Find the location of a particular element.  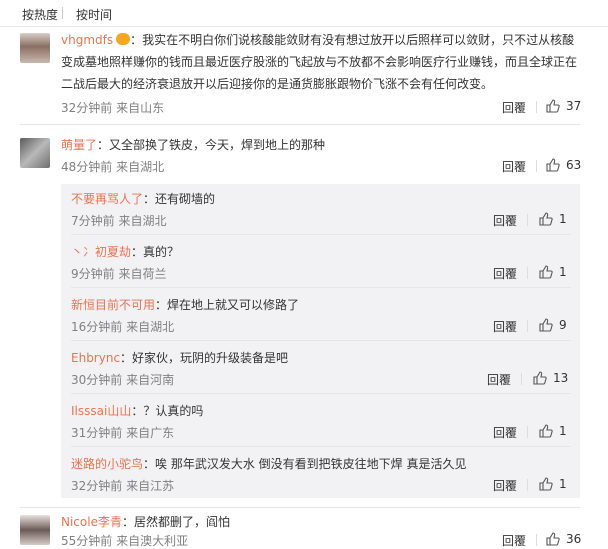

reply-body: Ehbrync：好家伙，玩阴的升级装备是吧 is located at coordinates (179, 358).